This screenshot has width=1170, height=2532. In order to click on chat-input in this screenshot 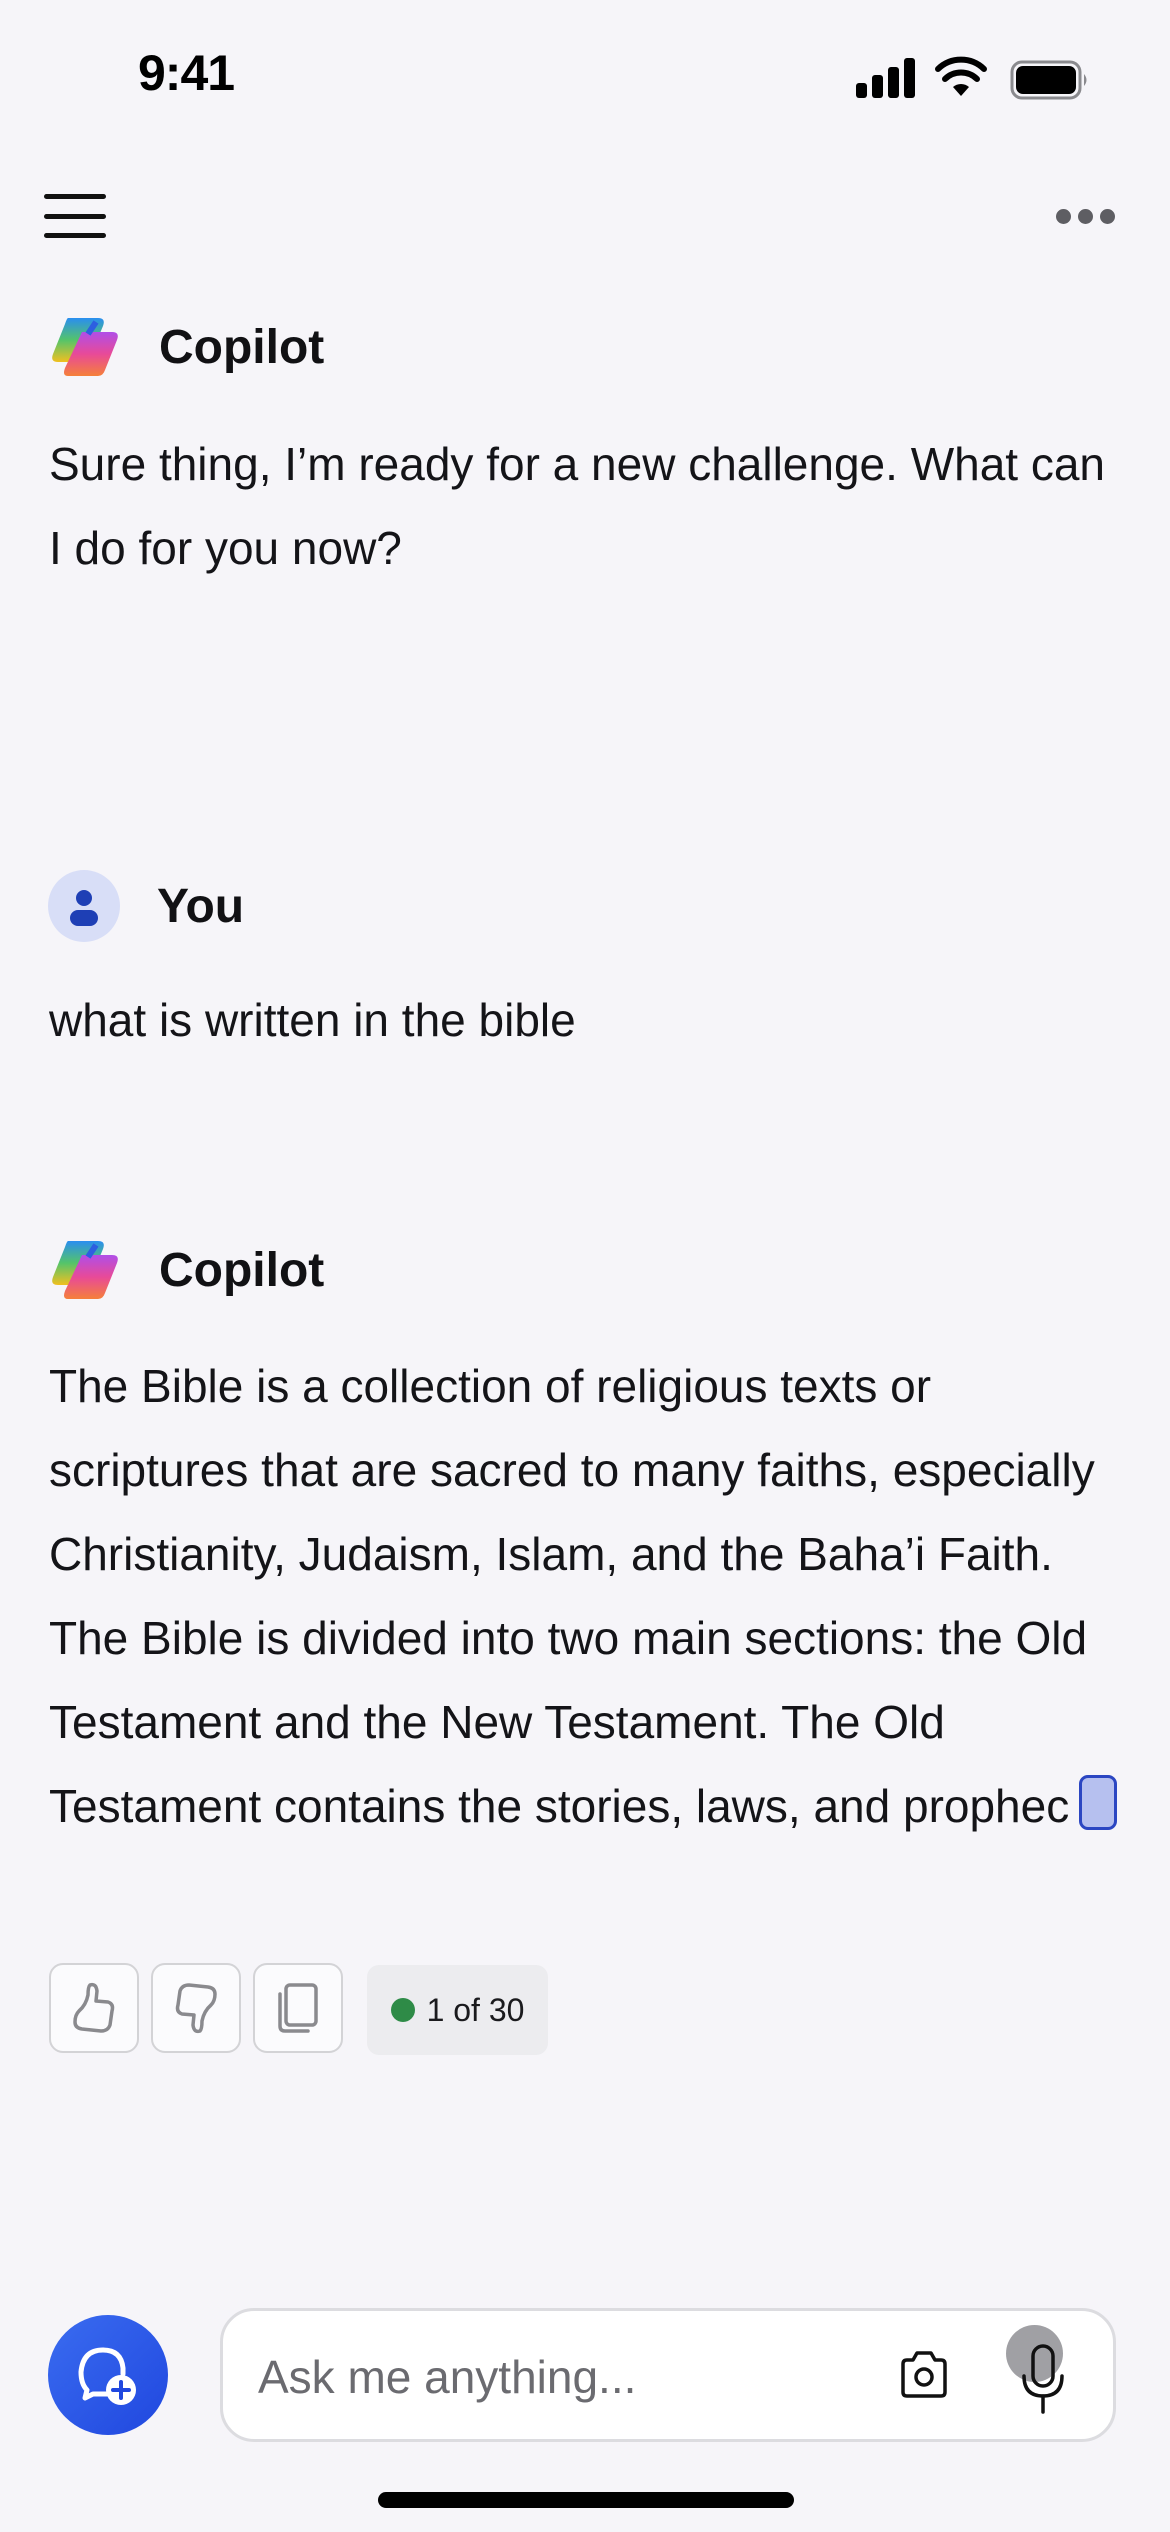, I will do `click(558, 2377)`.